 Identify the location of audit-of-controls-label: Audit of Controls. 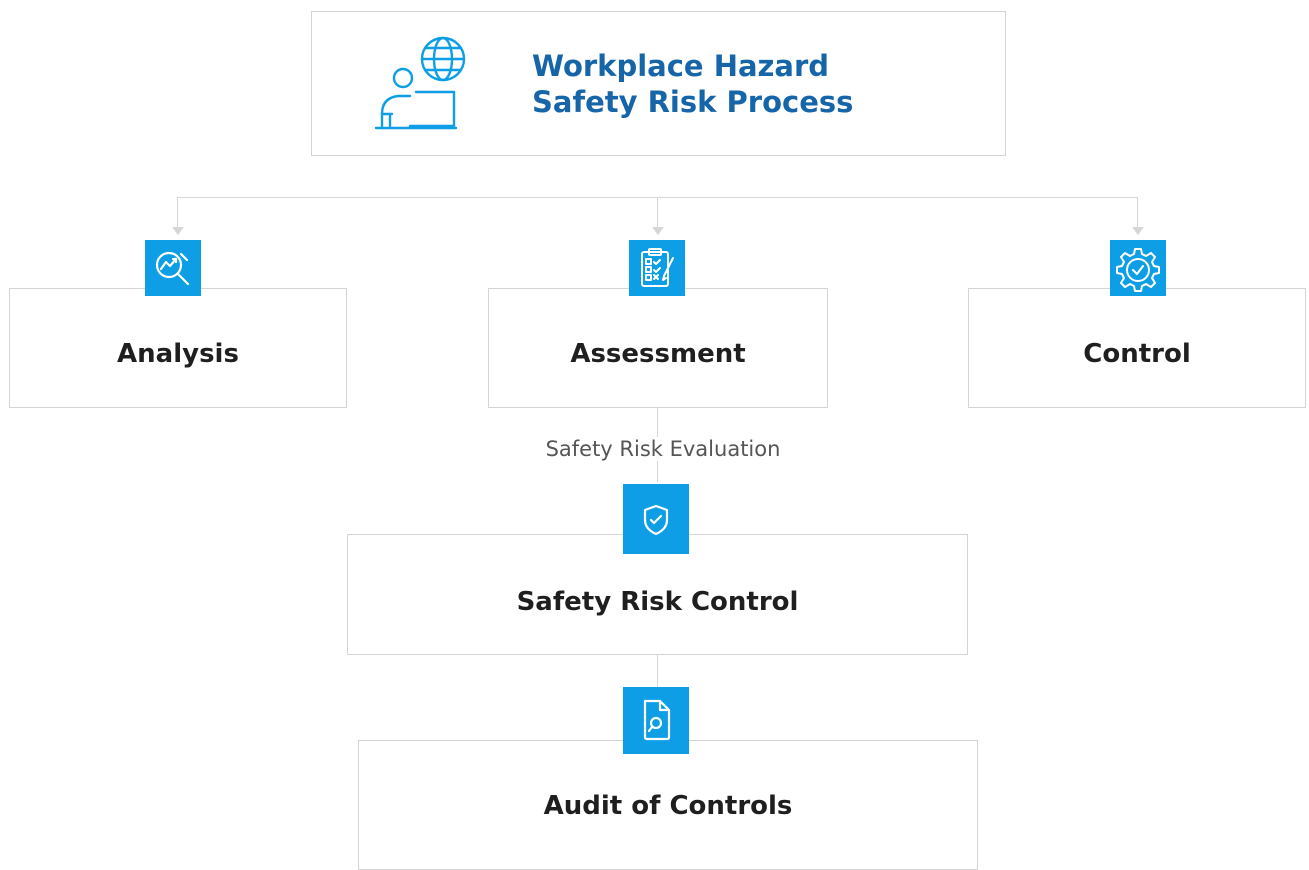
(668, 806).